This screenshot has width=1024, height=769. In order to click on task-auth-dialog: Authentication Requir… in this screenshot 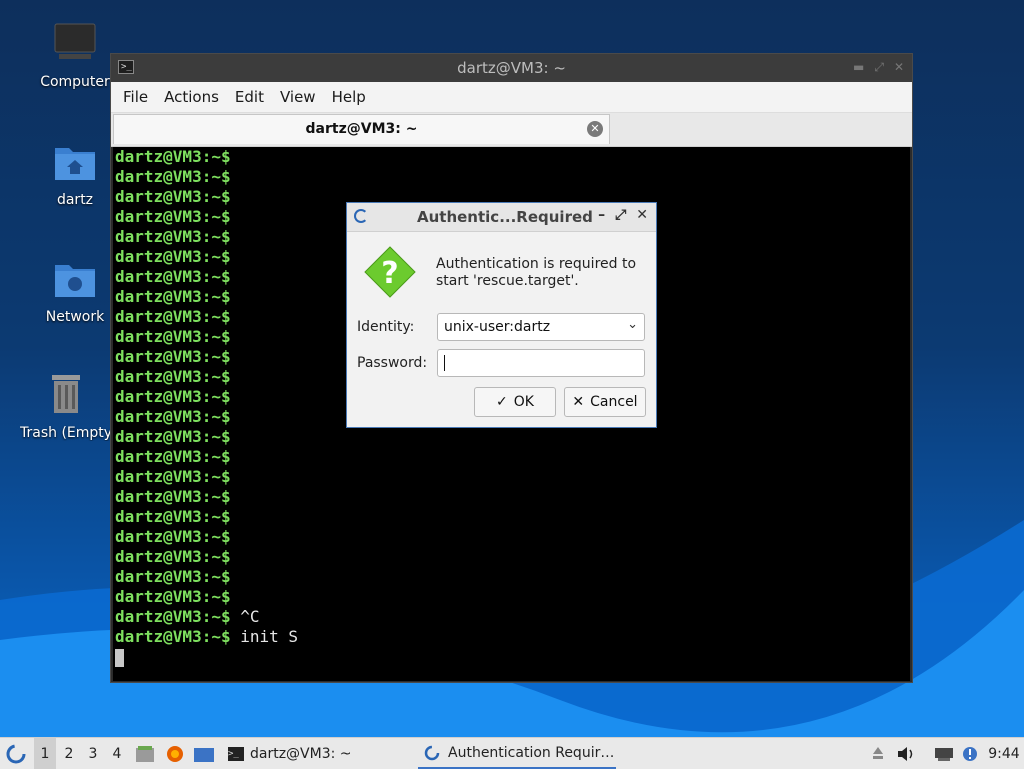, I will do `click(517, 753)`.